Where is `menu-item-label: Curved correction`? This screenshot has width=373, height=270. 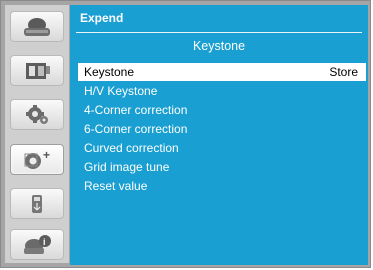 menu-item-label: Curved correction is located at coordinates (131, 148).